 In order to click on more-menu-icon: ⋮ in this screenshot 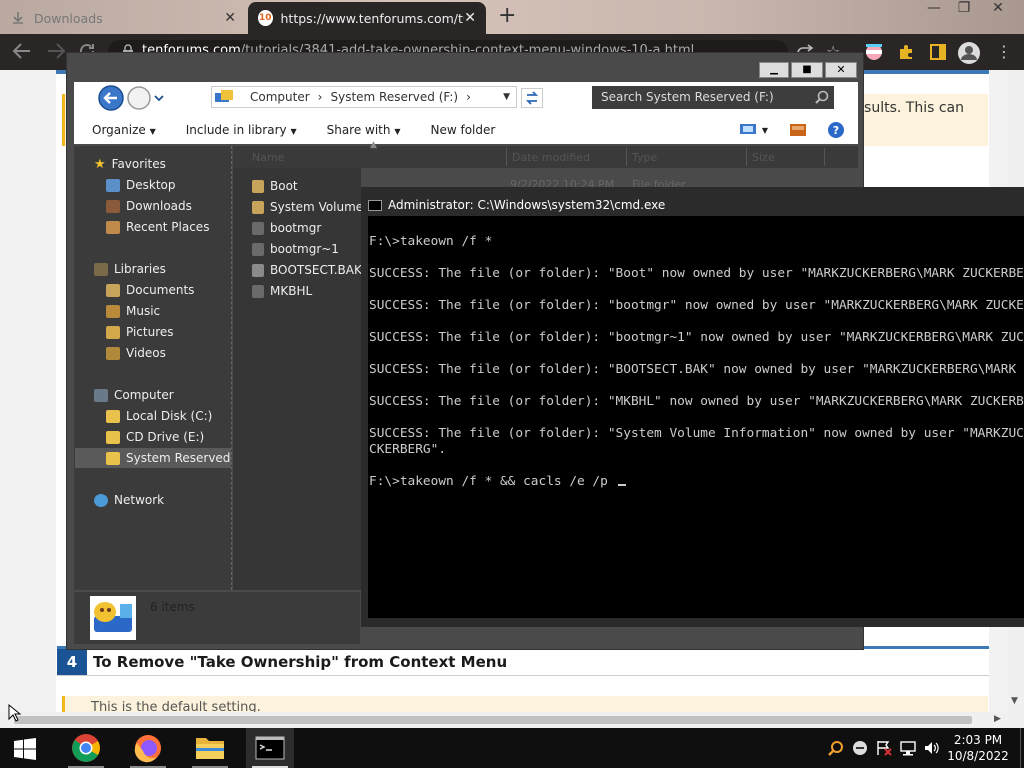, I will do `click(1004, 51)`.